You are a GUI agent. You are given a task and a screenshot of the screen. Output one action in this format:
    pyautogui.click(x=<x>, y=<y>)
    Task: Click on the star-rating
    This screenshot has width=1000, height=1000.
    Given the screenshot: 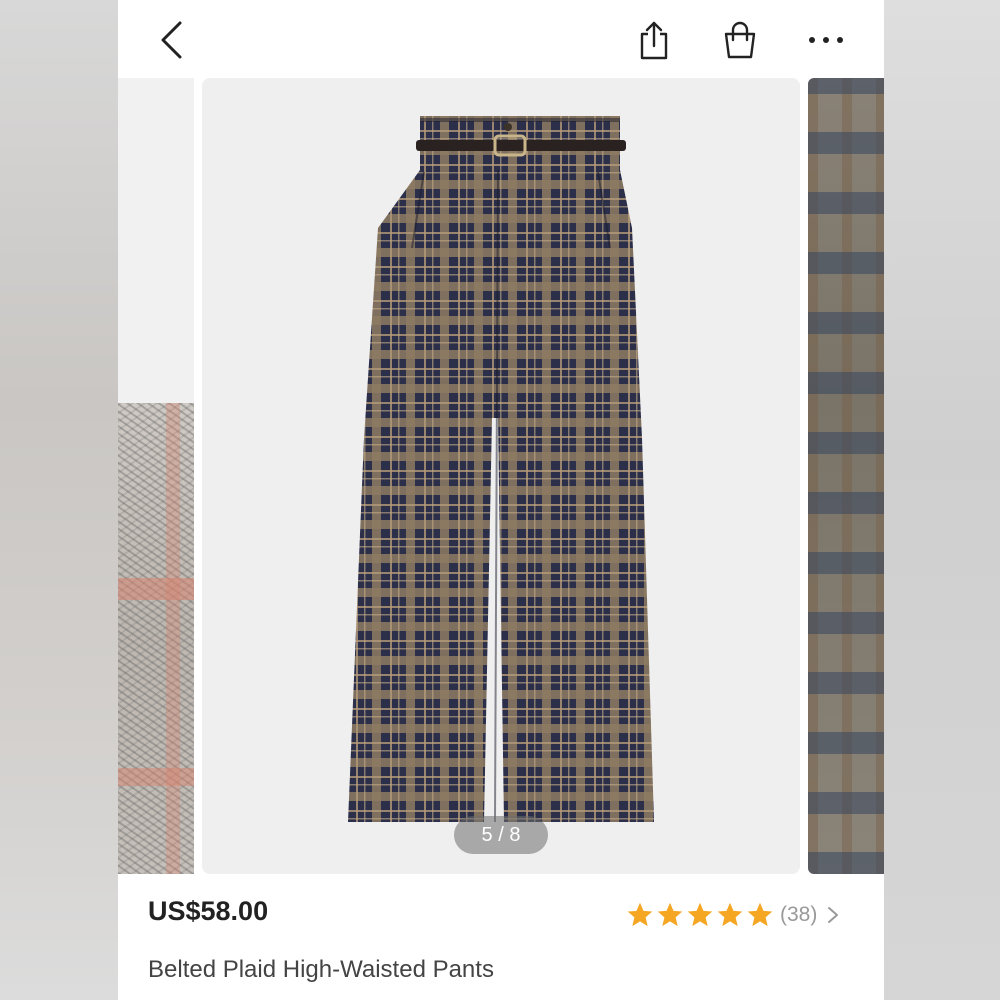 What is the action you would take?
    pyautogui.click(x=701, y=915)
    